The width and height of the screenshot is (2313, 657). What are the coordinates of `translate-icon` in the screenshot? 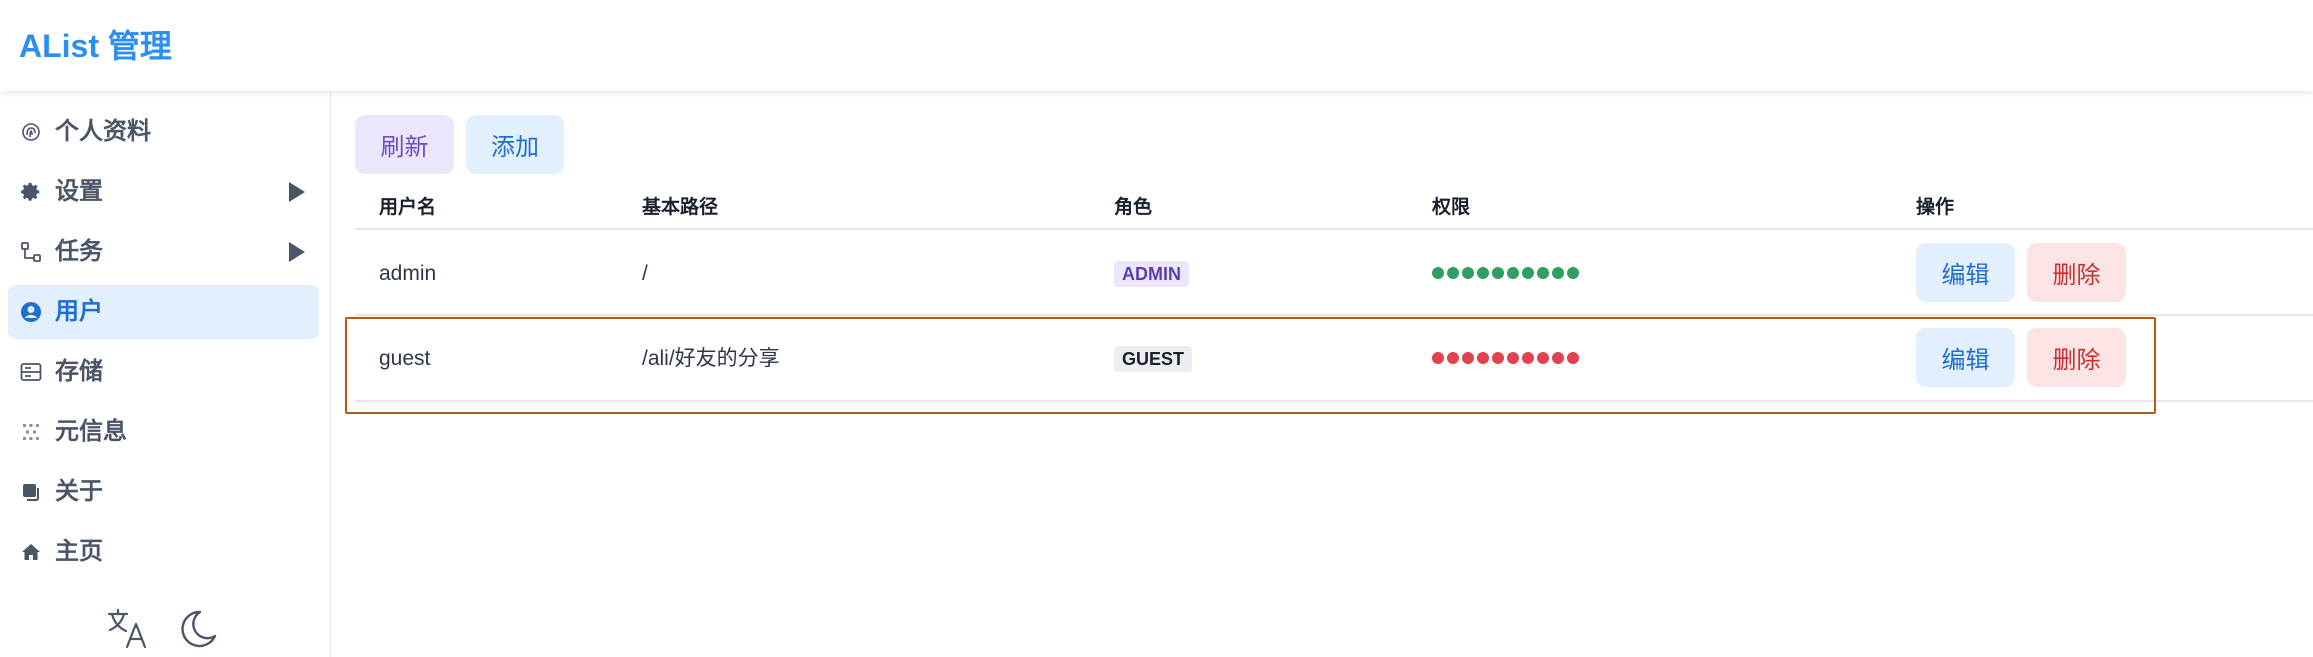 It's located at (128, 629).